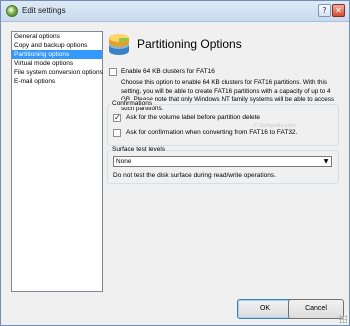 The image size is (350, 326). What do you see at coordinates (223, 125) in the screenshot?
I see `confirmations-group` at bounding box center [223, 125].